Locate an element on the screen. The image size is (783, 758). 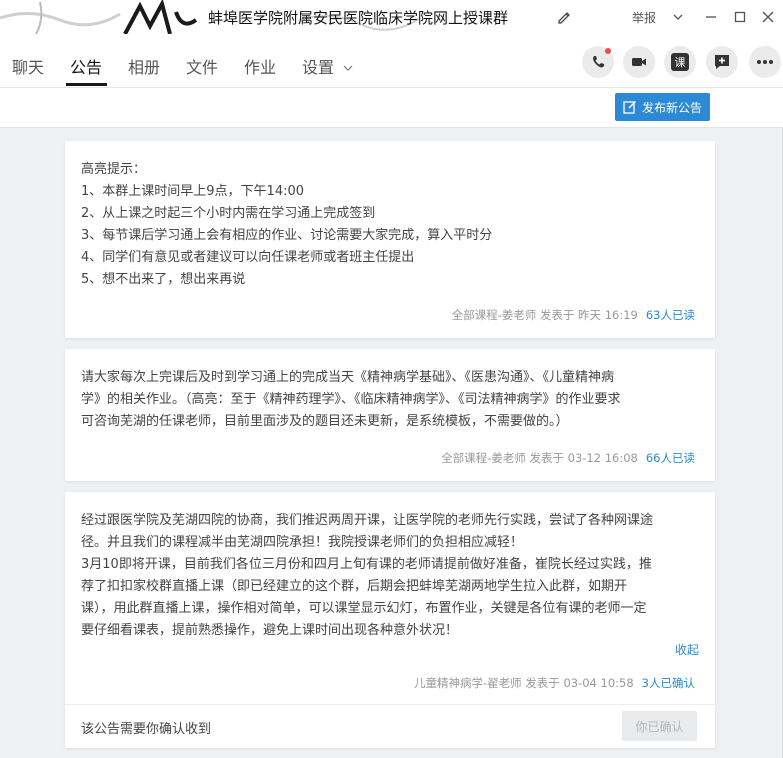
announcement-meta: 儿童精神病学-翟老师 发表于 03-04 10:58 3人已确认 is located at coordinates (554, 683).